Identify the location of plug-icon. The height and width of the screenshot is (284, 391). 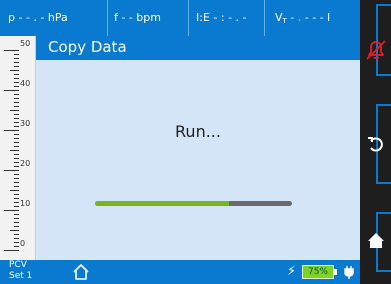
(349, 272).